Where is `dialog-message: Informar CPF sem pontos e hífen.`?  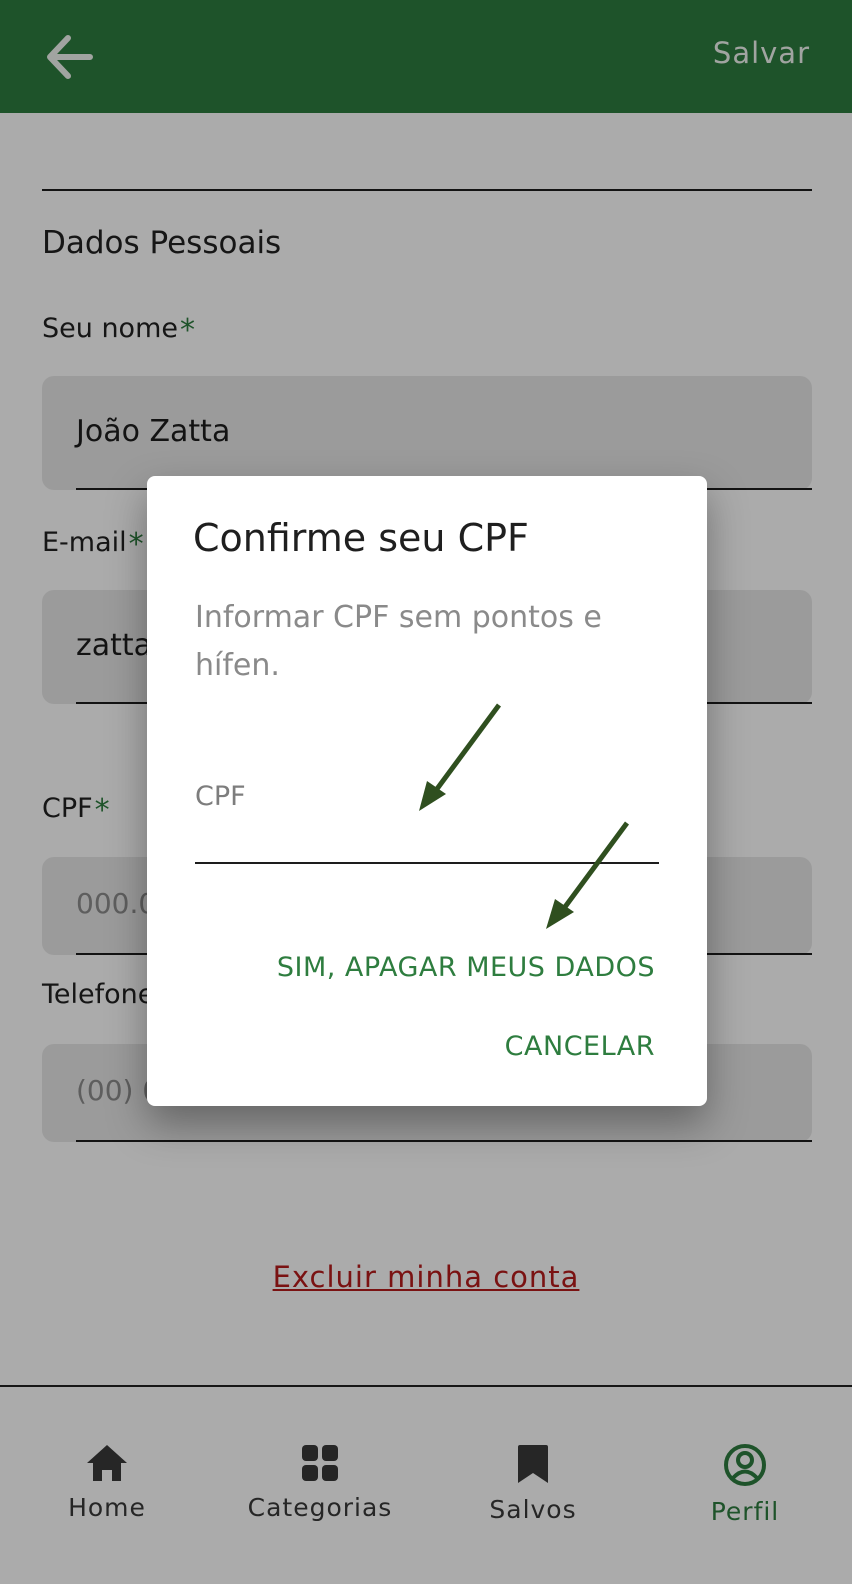 dialog-message: Informar CPF sem pontos e hífen. is located at coordinates (398, 641).